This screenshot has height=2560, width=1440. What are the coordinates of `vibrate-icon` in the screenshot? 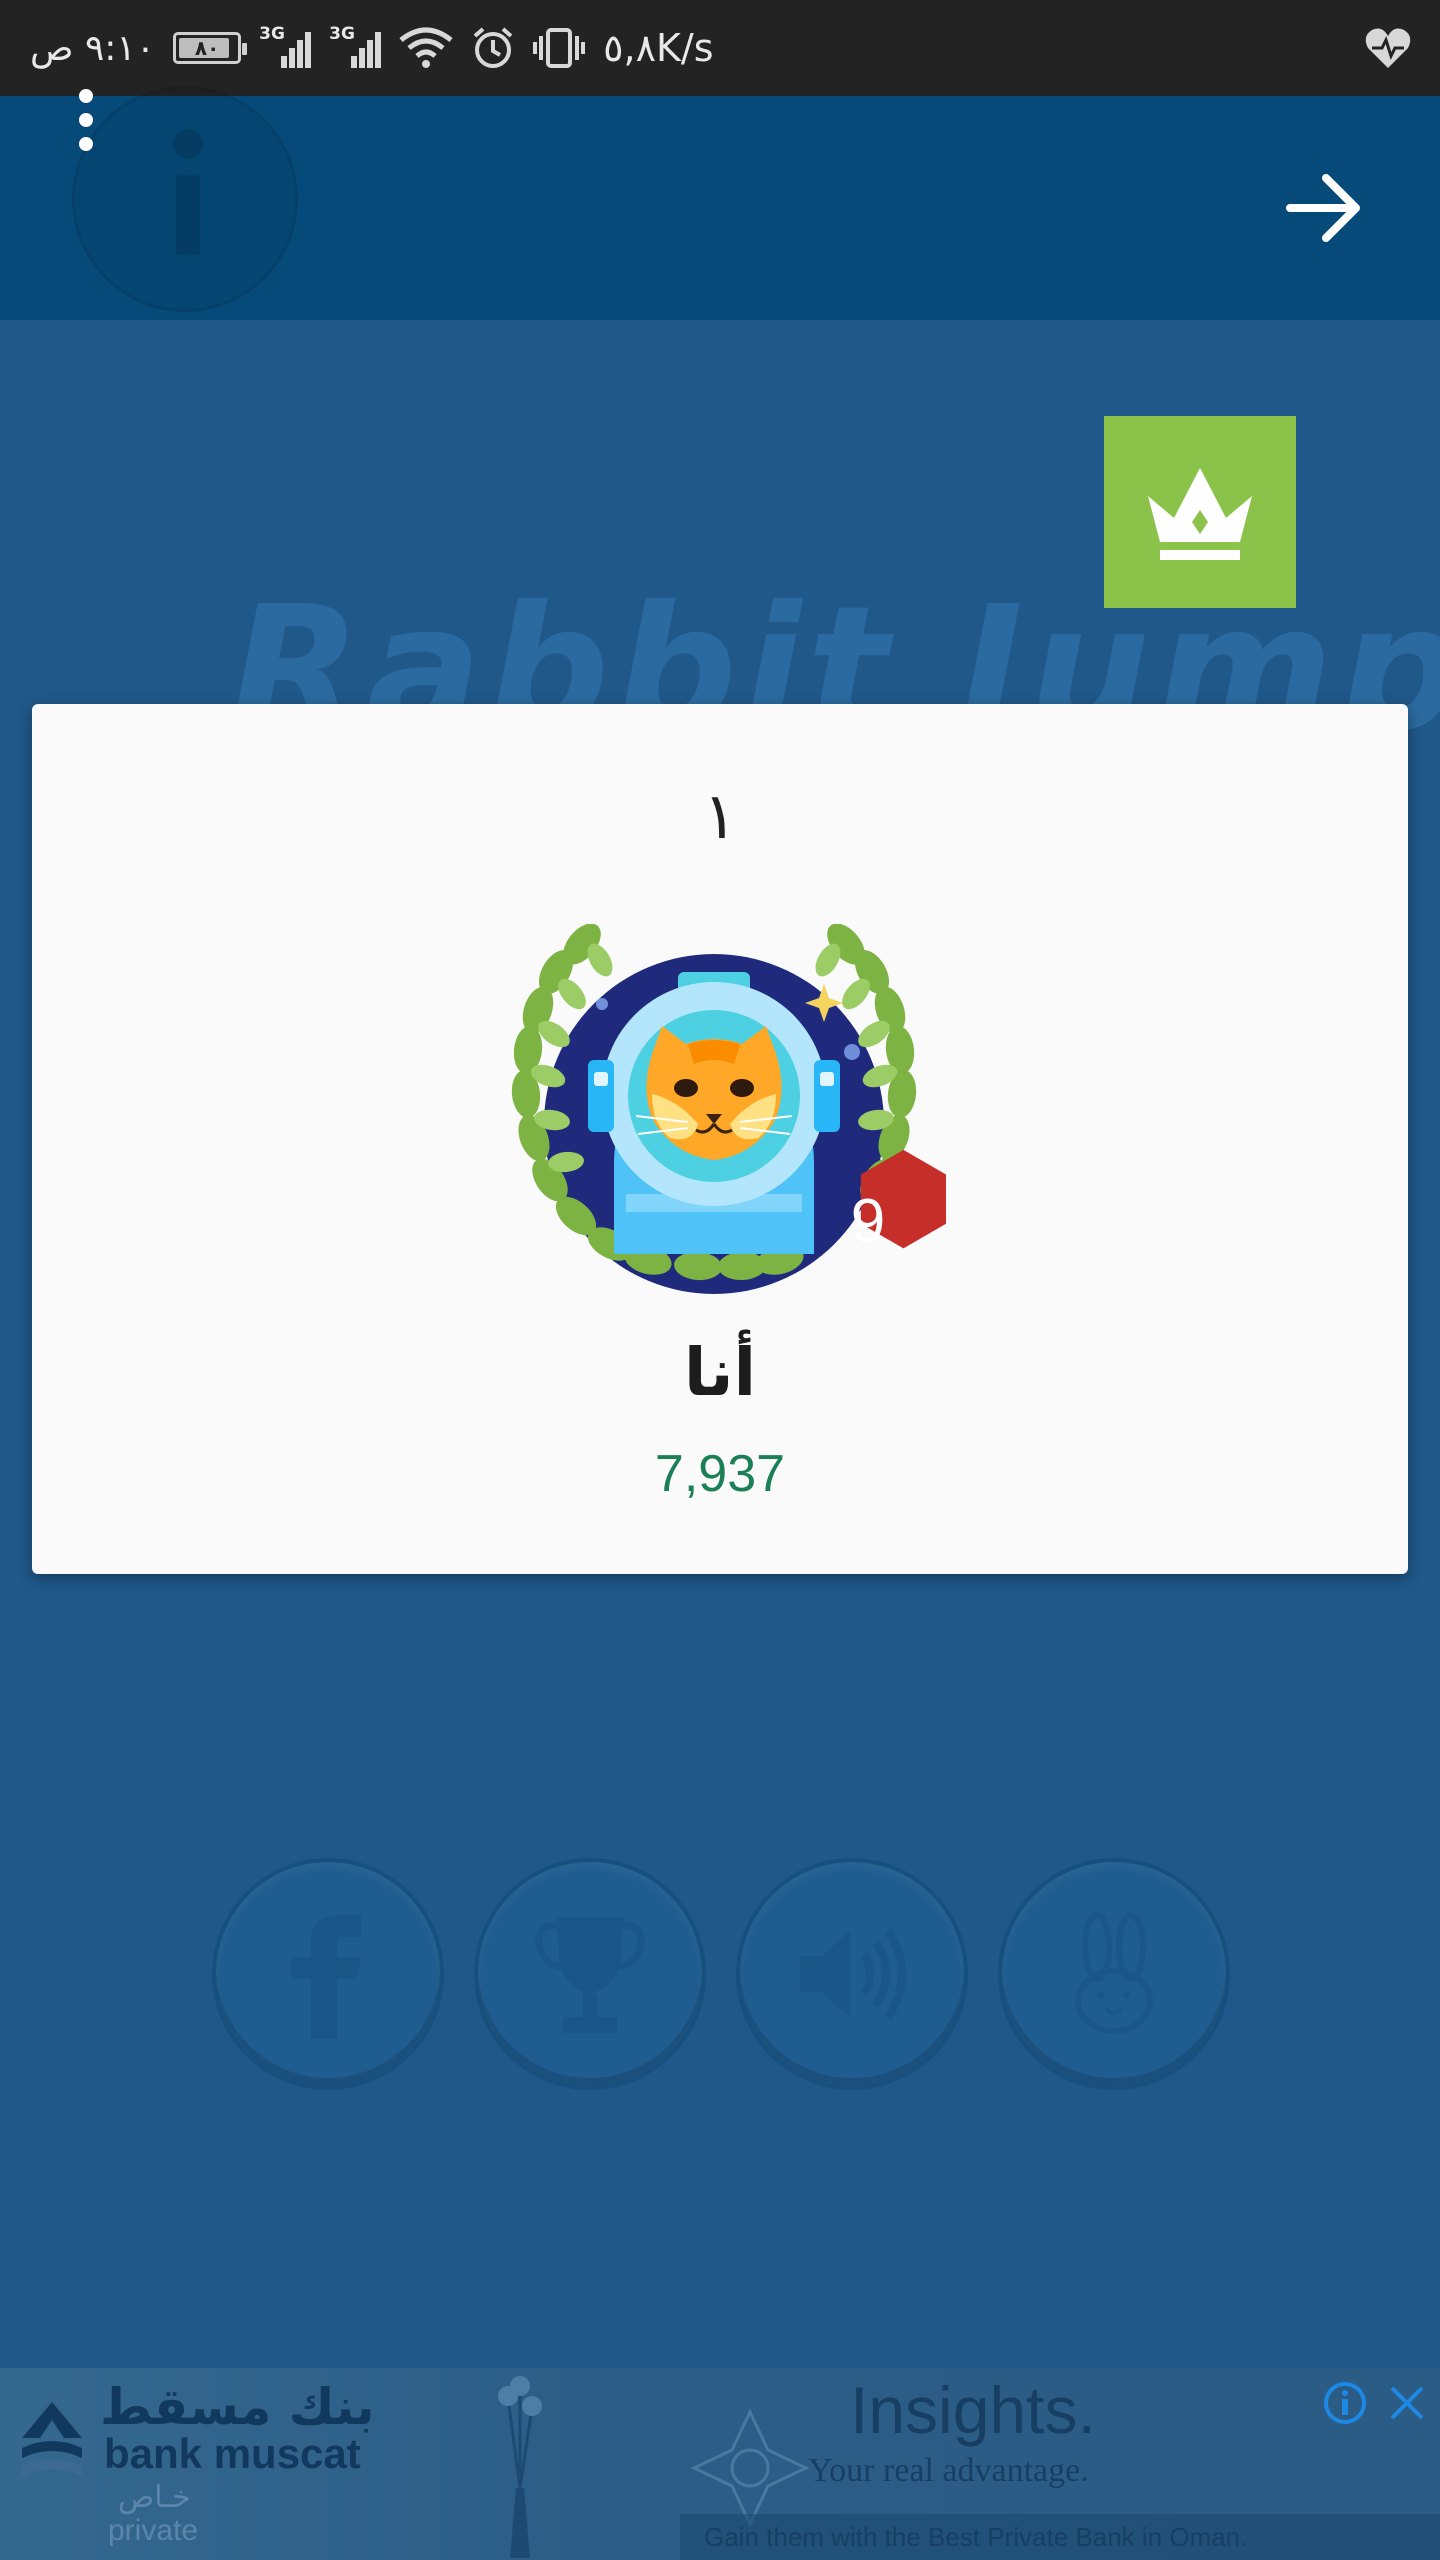 It's located at (559, 48).